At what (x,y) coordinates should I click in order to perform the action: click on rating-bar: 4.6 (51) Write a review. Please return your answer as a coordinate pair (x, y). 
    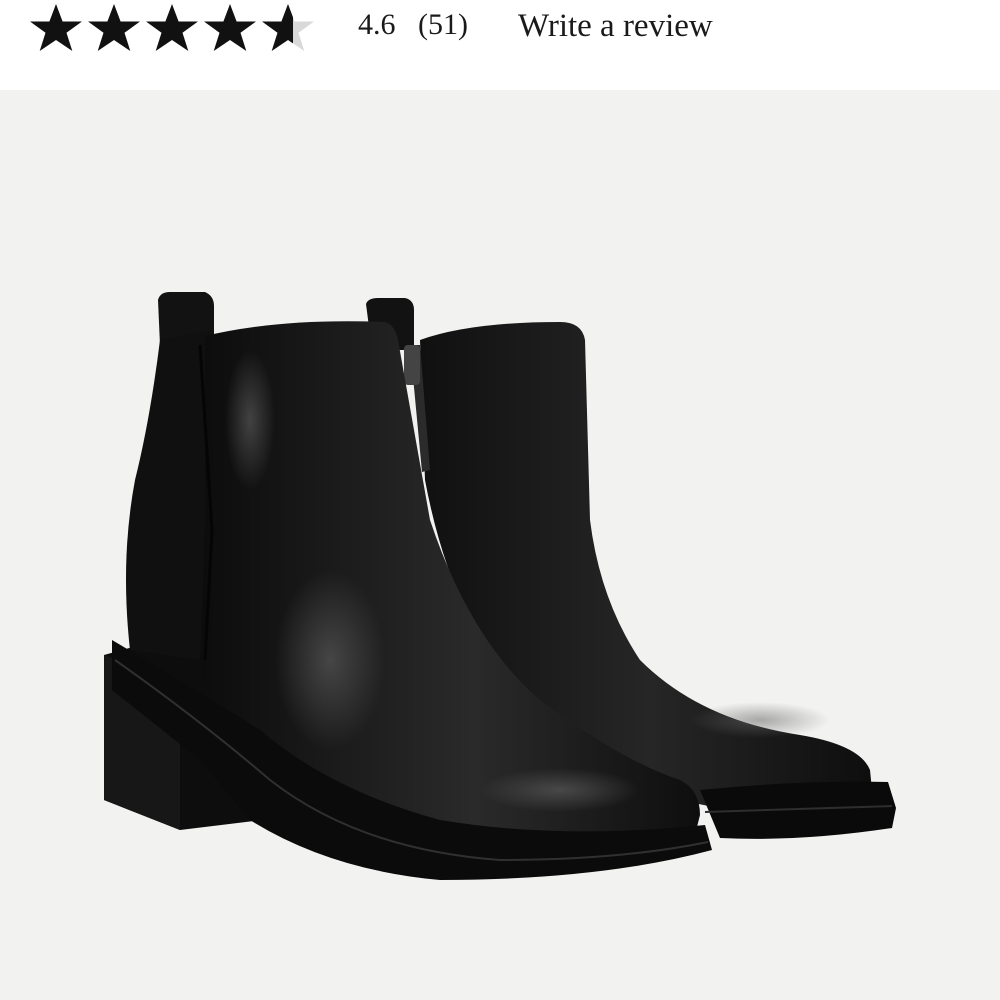
    Looking at the image, I should click on (500, 45).